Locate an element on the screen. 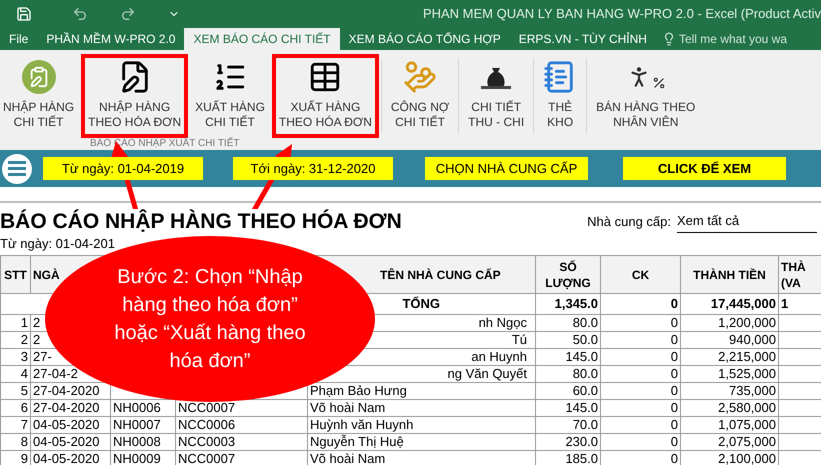 This screenshot has width=821, height=465. column-header: THÀNH TIỀN is located at coordinates (729, 275).